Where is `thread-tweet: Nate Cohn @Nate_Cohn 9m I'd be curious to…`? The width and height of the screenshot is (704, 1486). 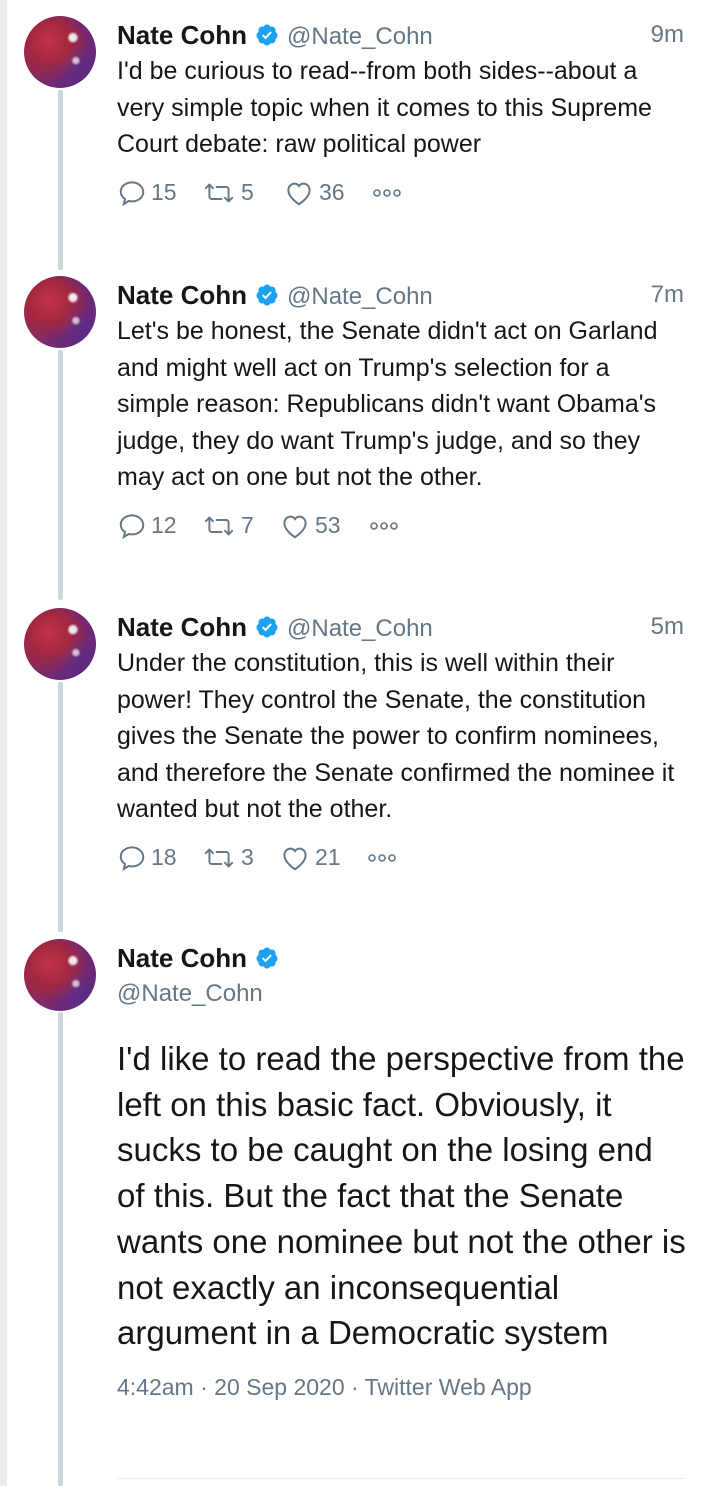
thread-tweet: Nate Cohn @Nate_Cohn 9m I'd be curious to… is located at coordinates (402, 115).